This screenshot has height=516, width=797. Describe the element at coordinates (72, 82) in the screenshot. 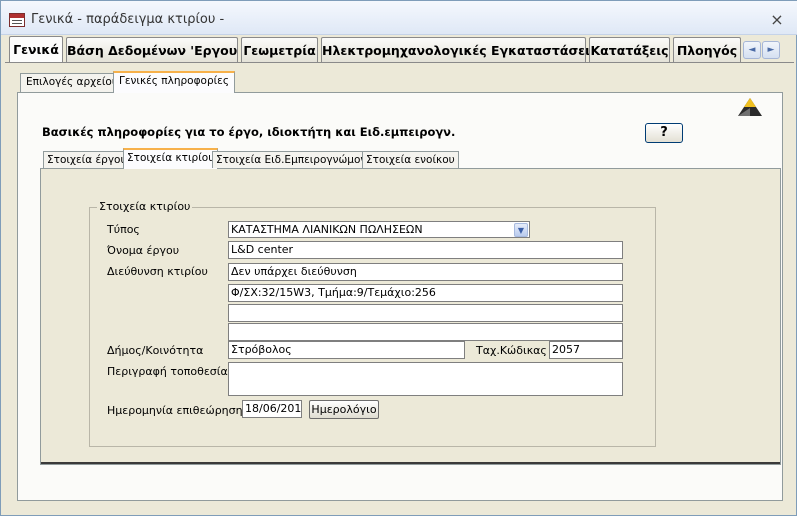

I see `tab-file-options: Επιλογές αρχείου` at that location.